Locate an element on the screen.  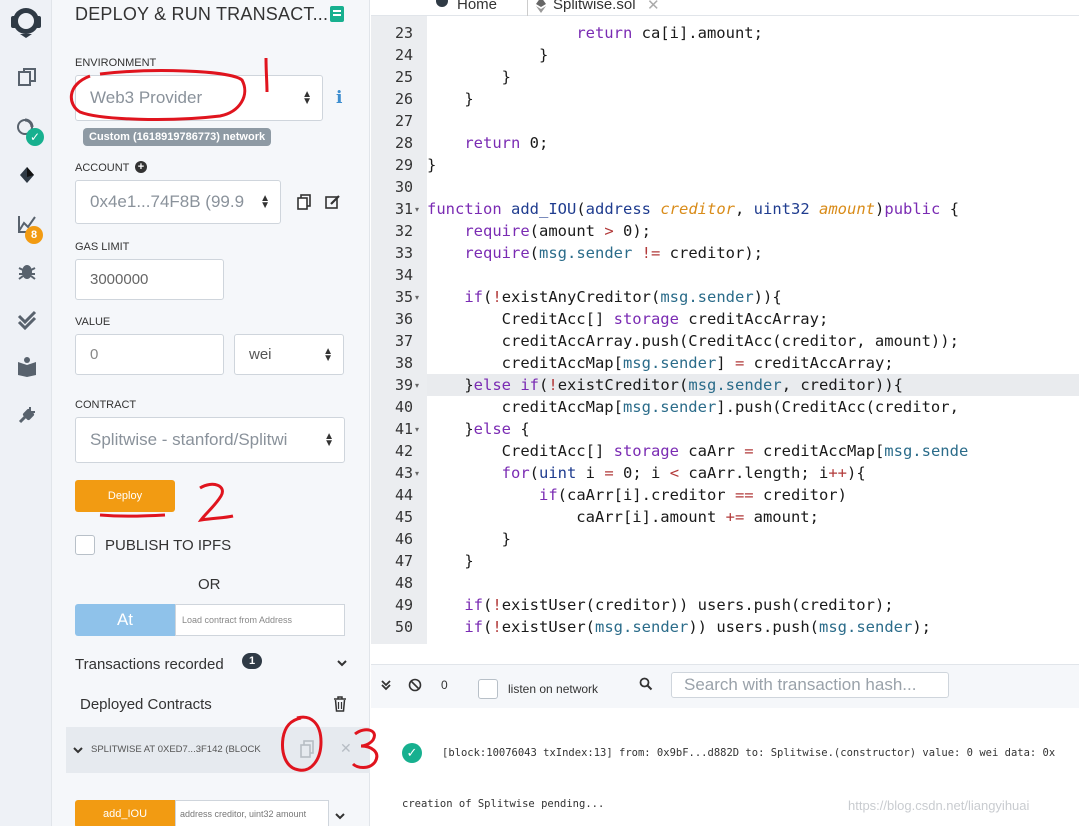
line-number: 28 is located at coordinates (403, 143).